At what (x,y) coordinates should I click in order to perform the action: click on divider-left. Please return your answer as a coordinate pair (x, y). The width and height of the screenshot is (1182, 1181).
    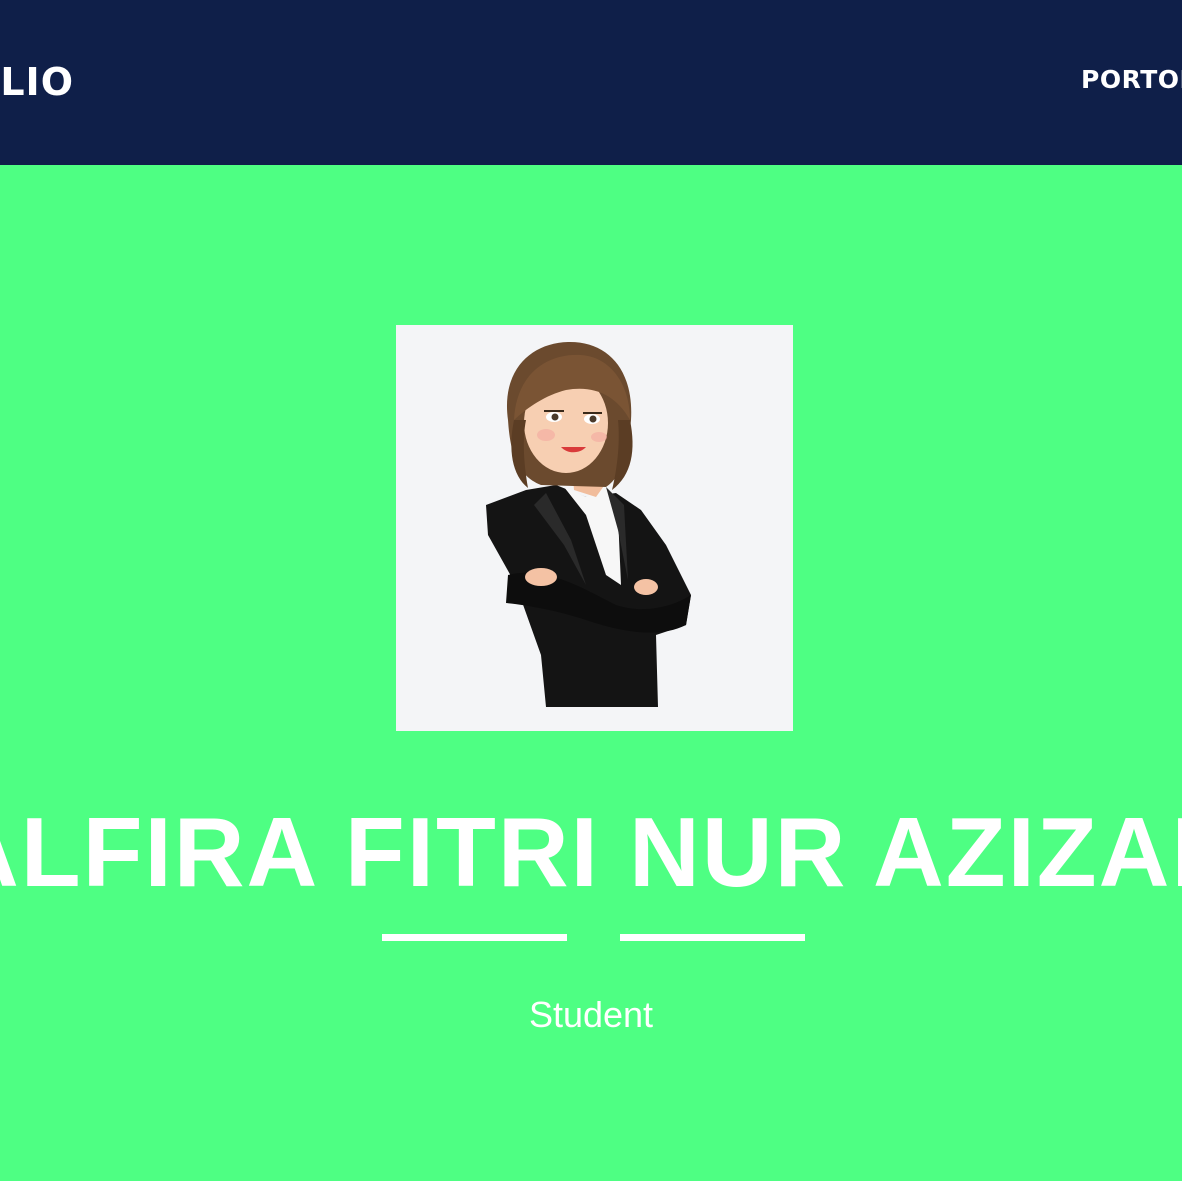
    Looking at the image, I should click on (474, 937).